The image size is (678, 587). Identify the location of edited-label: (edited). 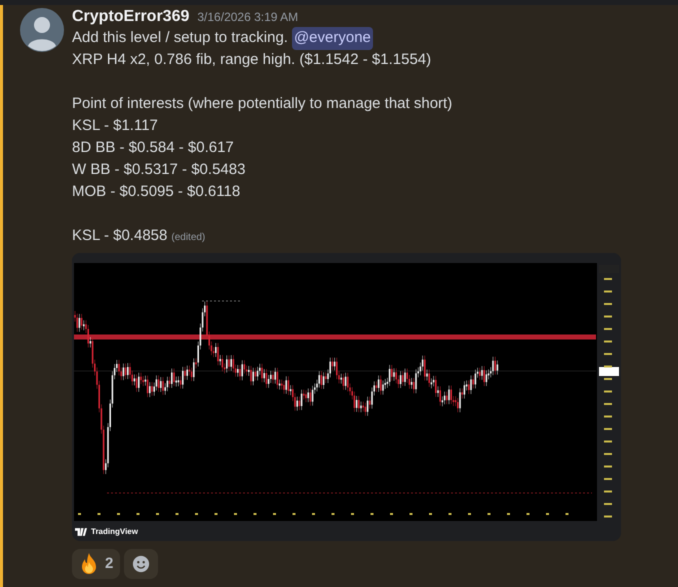
(188, 238).